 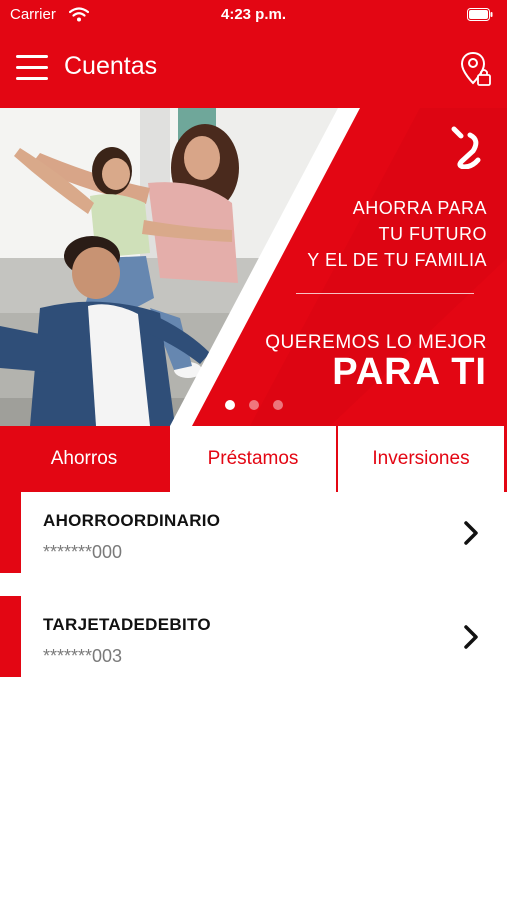 I want to click on tab-inversiones: Inversiones, so click(x=421, y=459).